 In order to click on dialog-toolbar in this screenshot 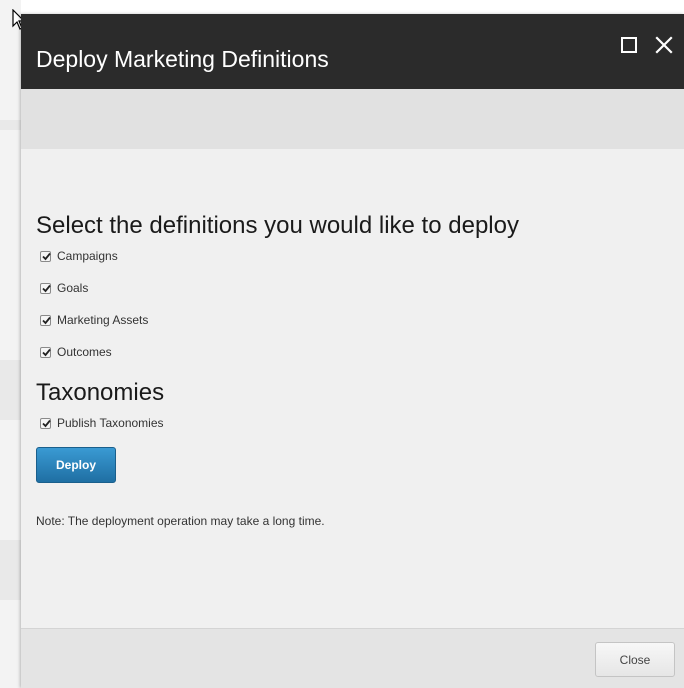, I will do `click(352, 119)`.